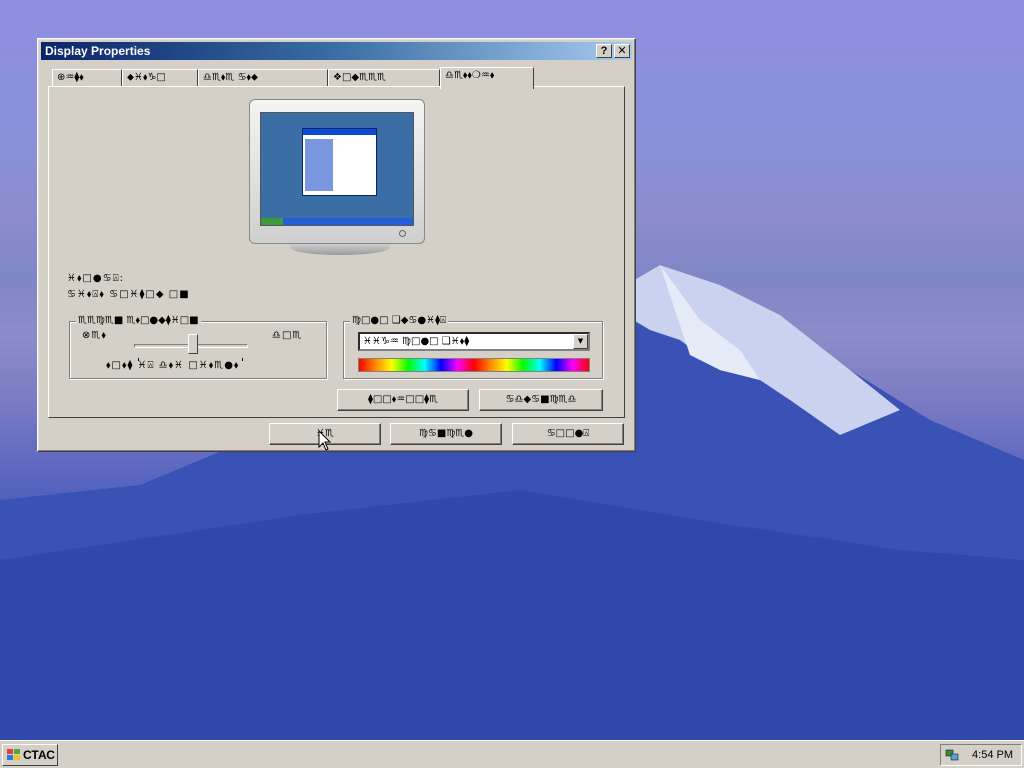  I want to click on monitor-bezel, so click(337, 171).